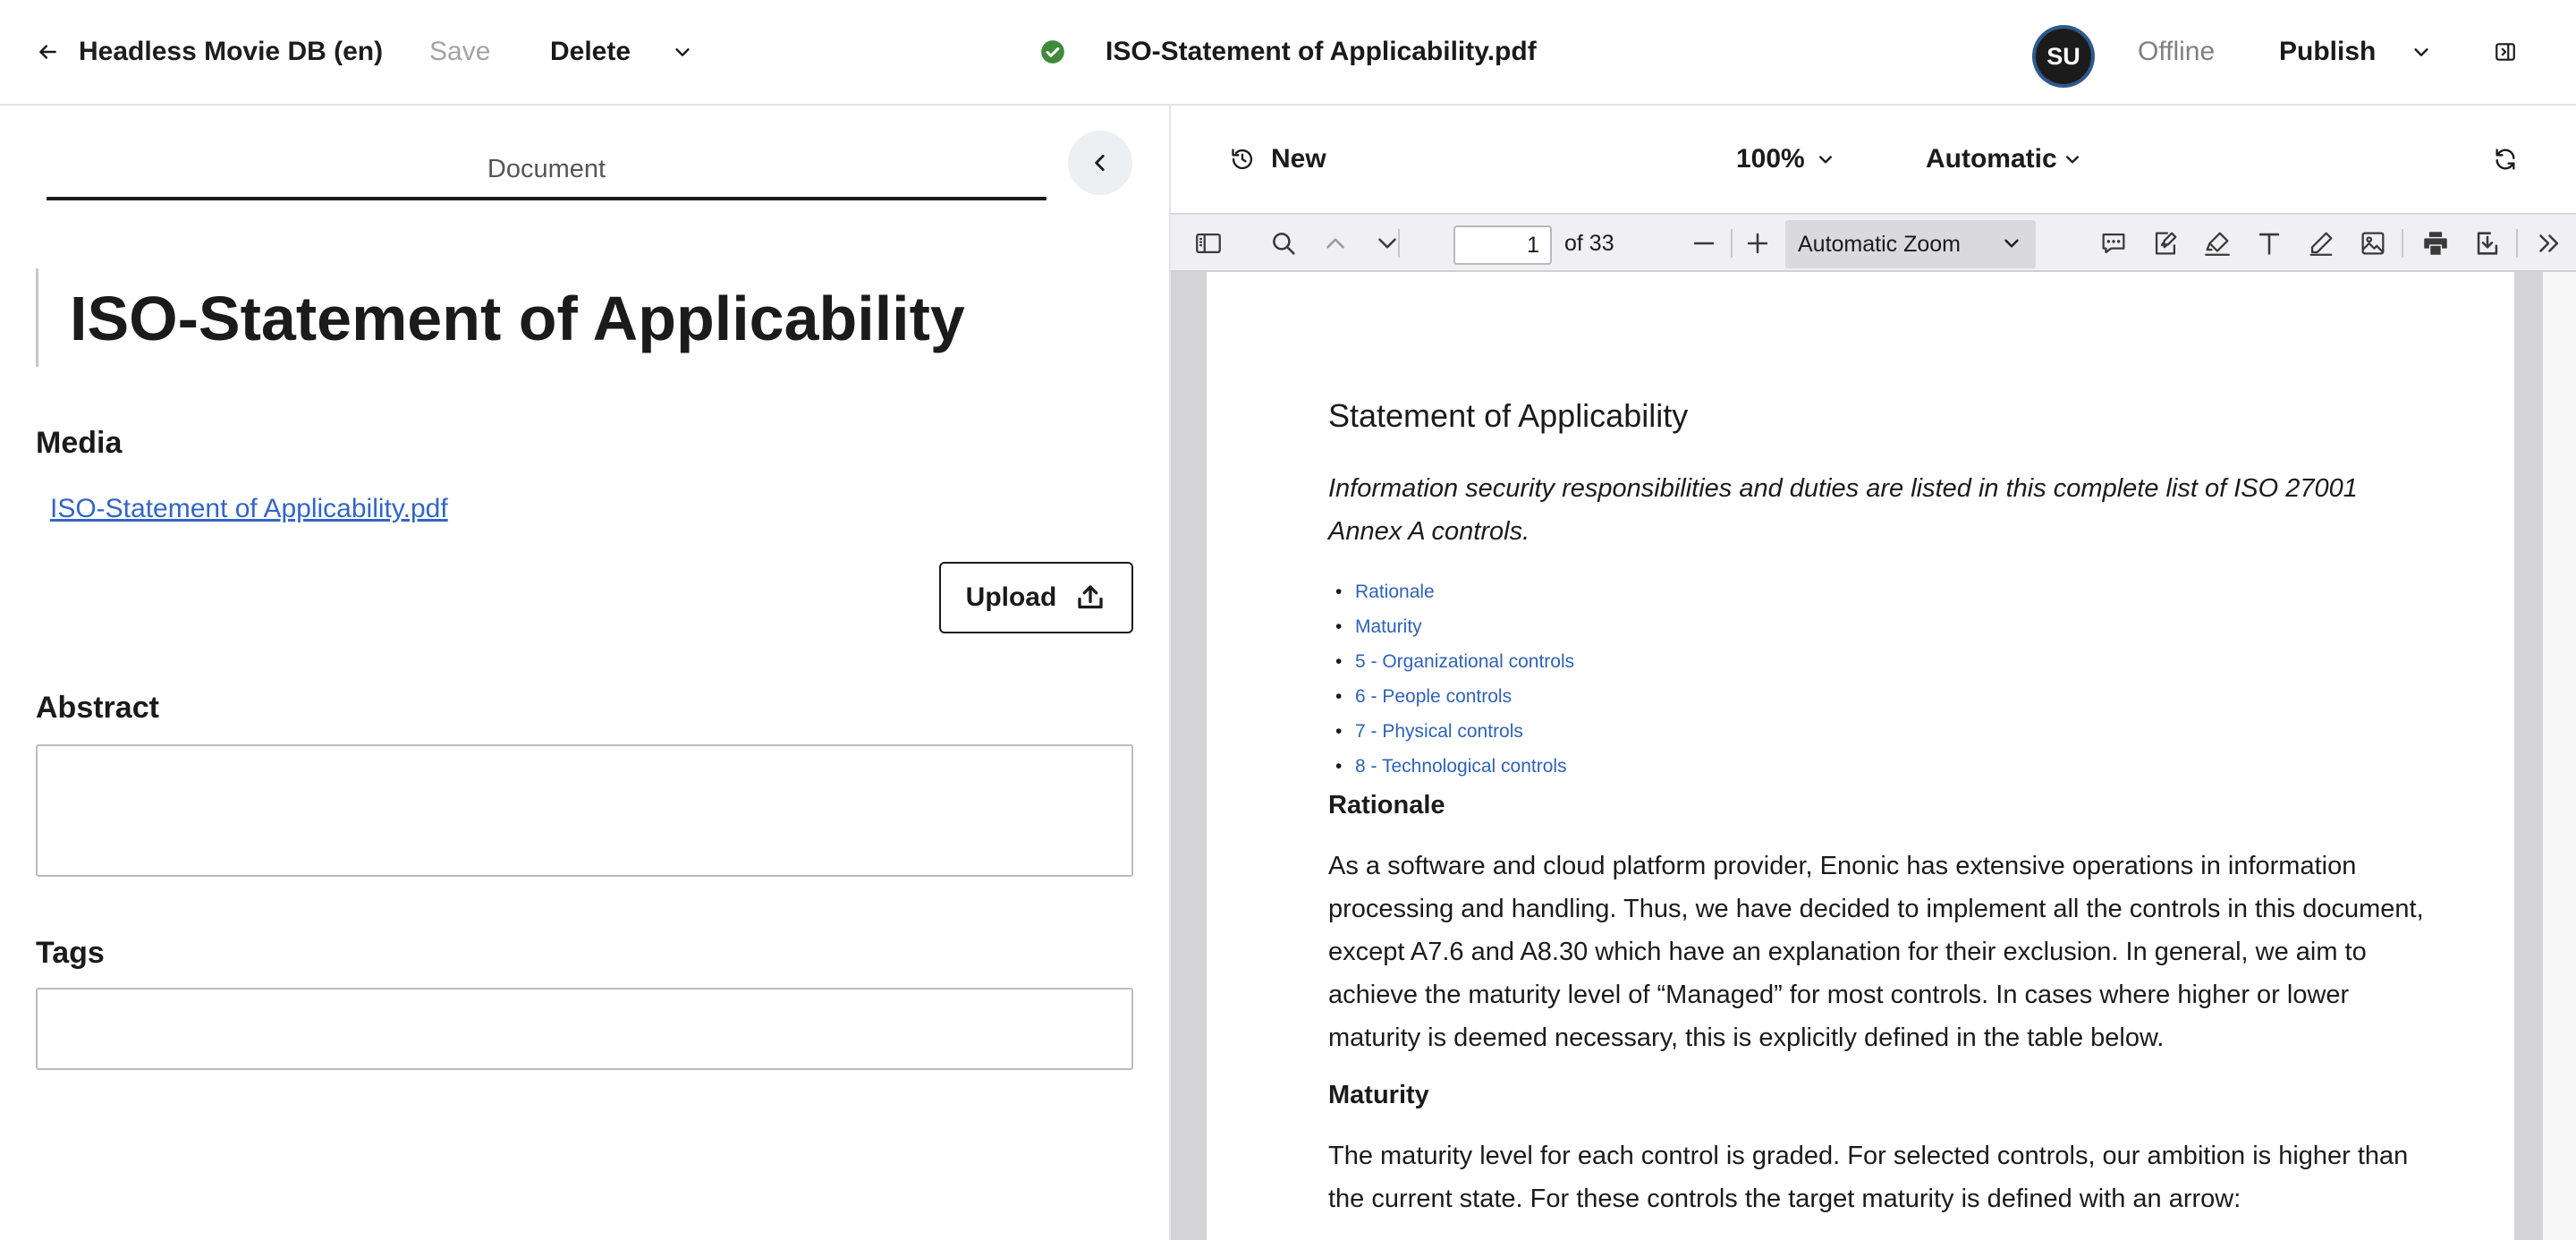 This screenshot has width=2576, height=1240. Describe the element at coordinates (1451, 626) in the screenshot. I see `pdf-toc-link: Maturity` at that location.